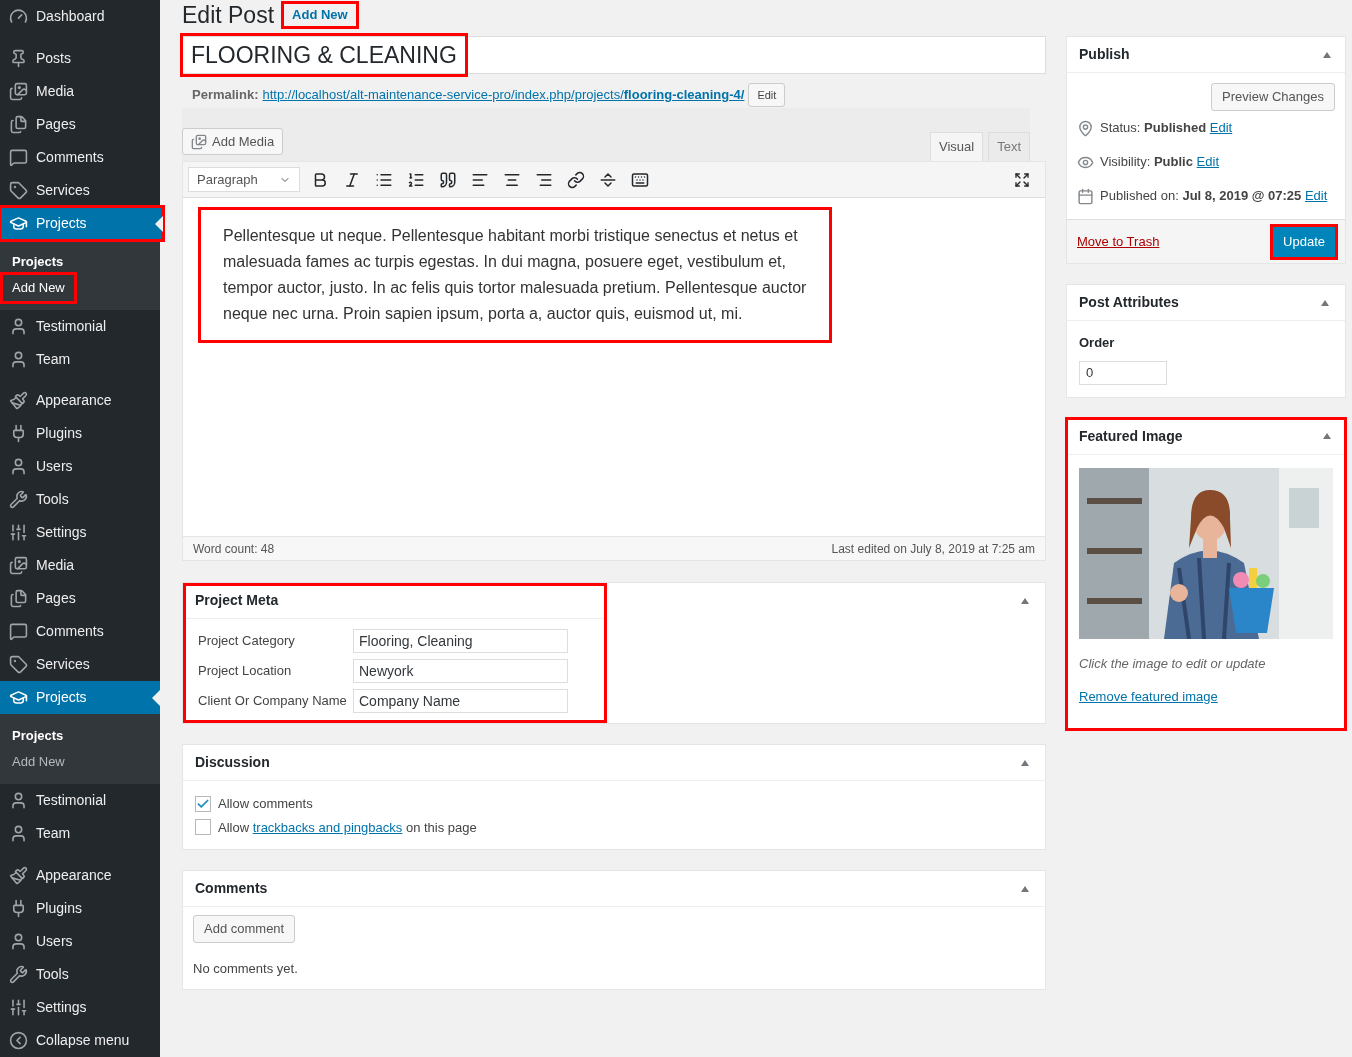 The width and height of the screenshot is (1352, 1057). What do you see at coordinates (1123, 372) in the screenshot?
I see `order-field: 0` at bounding box center [1123, 372].